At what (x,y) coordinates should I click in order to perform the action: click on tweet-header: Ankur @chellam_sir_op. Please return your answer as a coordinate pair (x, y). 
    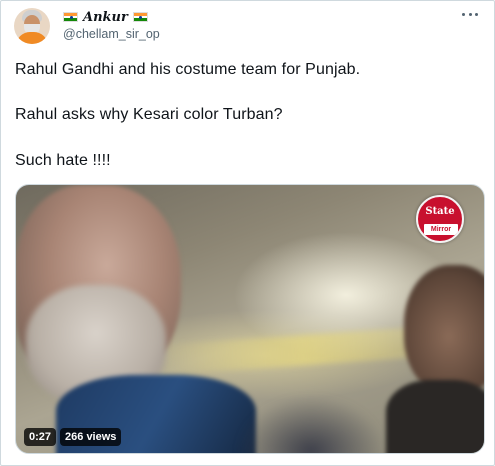
    Looking at the image, I should click on (111, 25).